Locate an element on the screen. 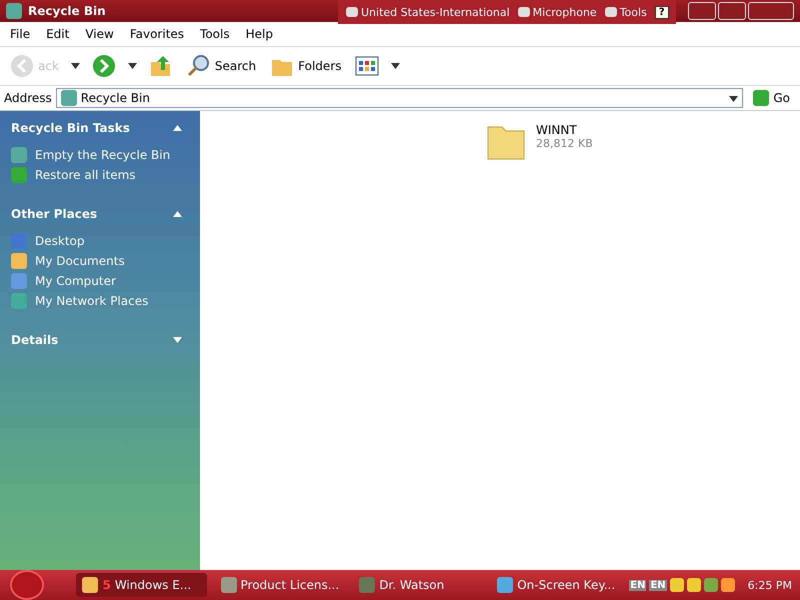 This screenshot has height=600, width=800. taskbar-button: Dr. Watson is located at coordinates (418, 585).